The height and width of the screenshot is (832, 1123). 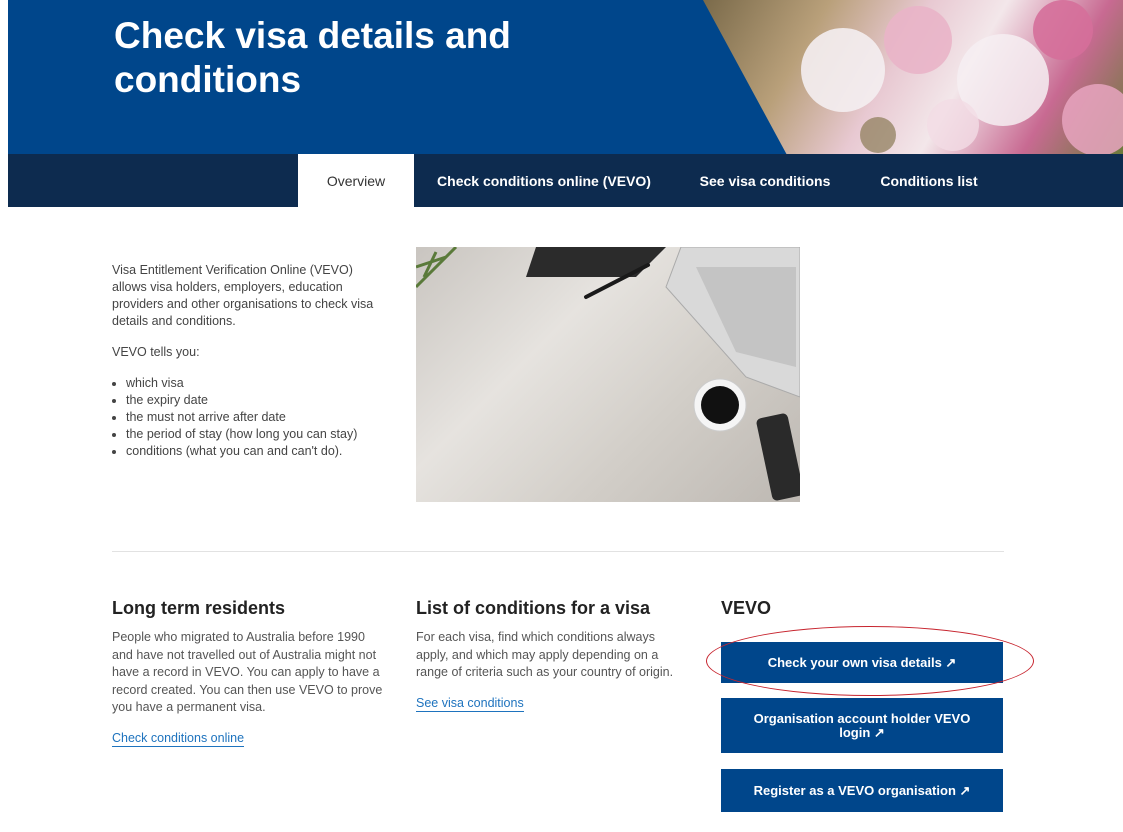 I want to click on register-vevo-organisation-button: Register as a VEVO organisation ↗, so click(x=862, y=790).